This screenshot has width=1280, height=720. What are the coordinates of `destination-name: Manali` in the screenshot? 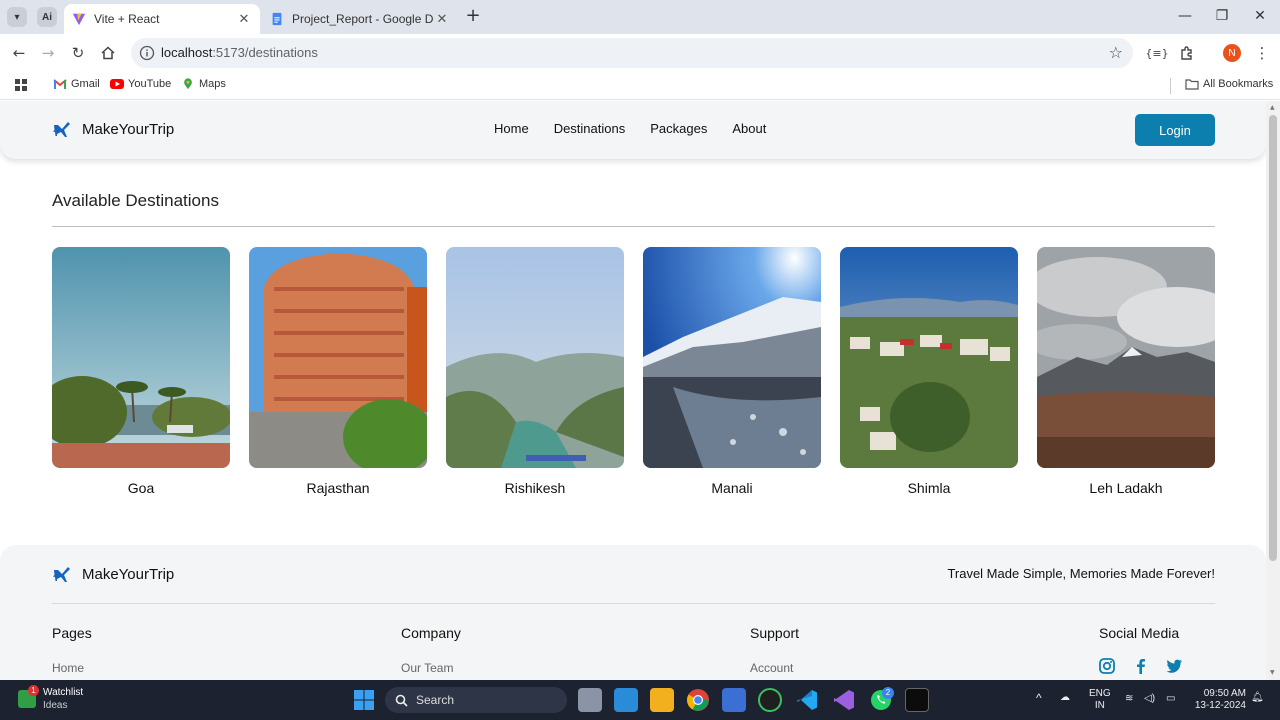 It's located at (732, 488).